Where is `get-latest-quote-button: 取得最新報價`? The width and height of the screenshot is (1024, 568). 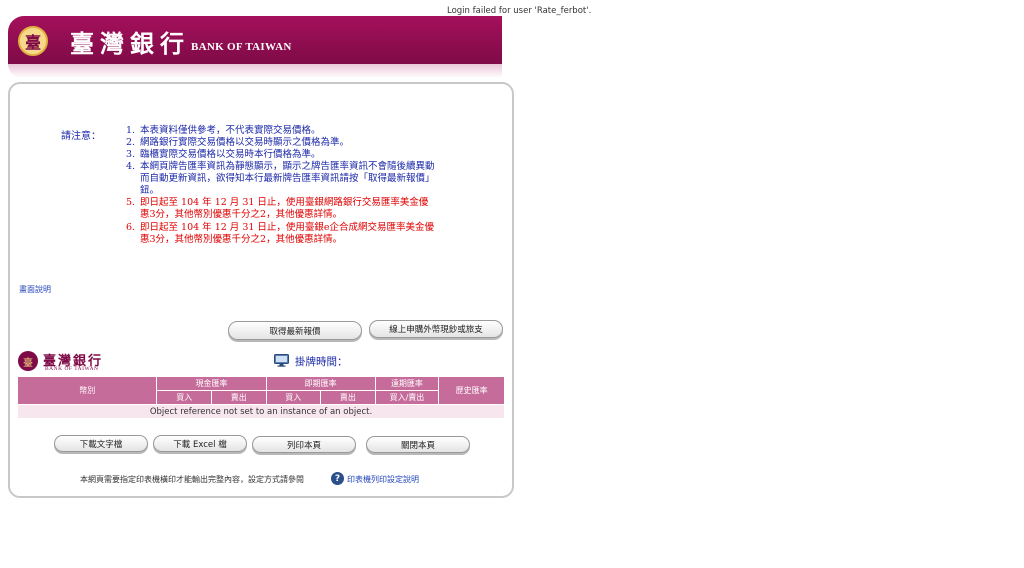
get-latest-quote-button: 取得最新報價 is located at coordinates (295, 330).